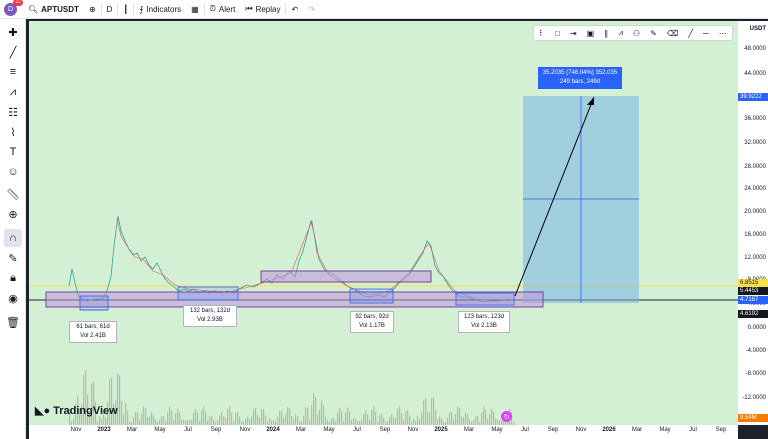 The width and height of the screenshot is (768, 439). I want to click on price-series, so click(291, 259).